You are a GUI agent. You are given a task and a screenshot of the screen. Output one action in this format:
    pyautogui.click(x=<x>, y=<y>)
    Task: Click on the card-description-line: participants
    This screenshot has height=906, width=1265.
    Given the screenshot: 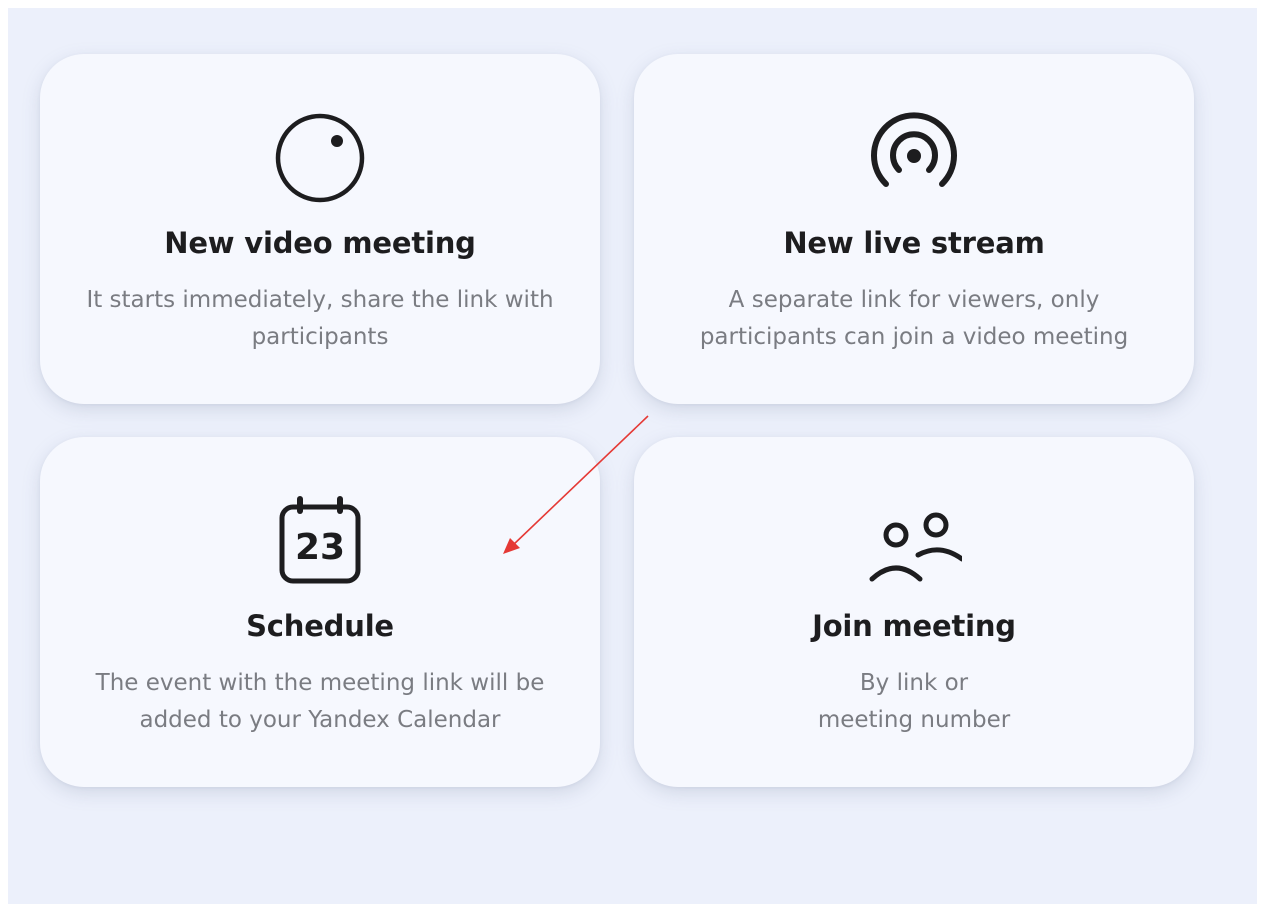 What is the action you would take?
    pyautogui.click(x=320, y=337)
    